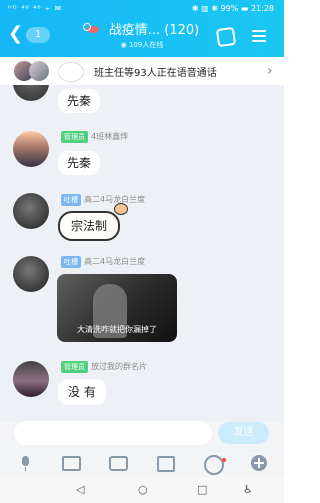 The image size is (320, 503). Describe the element at coordinates (26, 463) in the screenshot. I see `microphone-icon` at that location.